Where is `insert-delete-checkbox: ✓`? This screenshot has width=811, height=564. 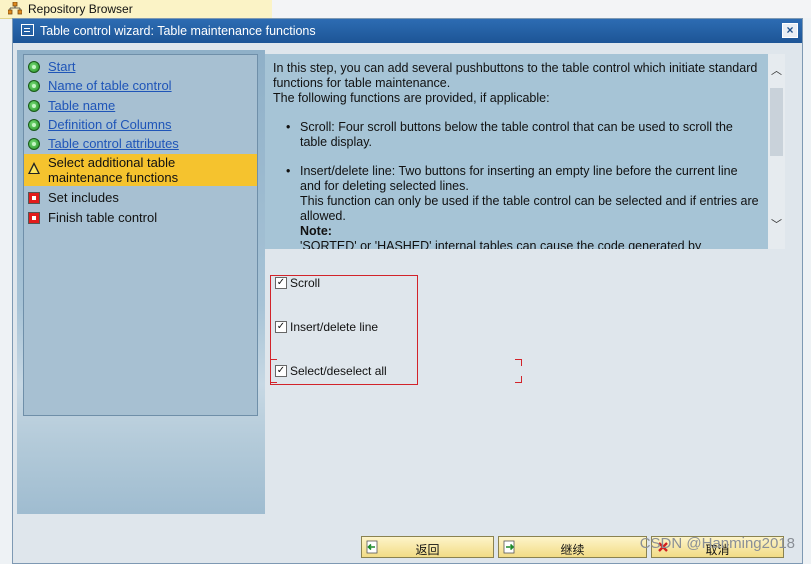 insert-delete-checkbox: ✓ is located at coordinates (281, 327).